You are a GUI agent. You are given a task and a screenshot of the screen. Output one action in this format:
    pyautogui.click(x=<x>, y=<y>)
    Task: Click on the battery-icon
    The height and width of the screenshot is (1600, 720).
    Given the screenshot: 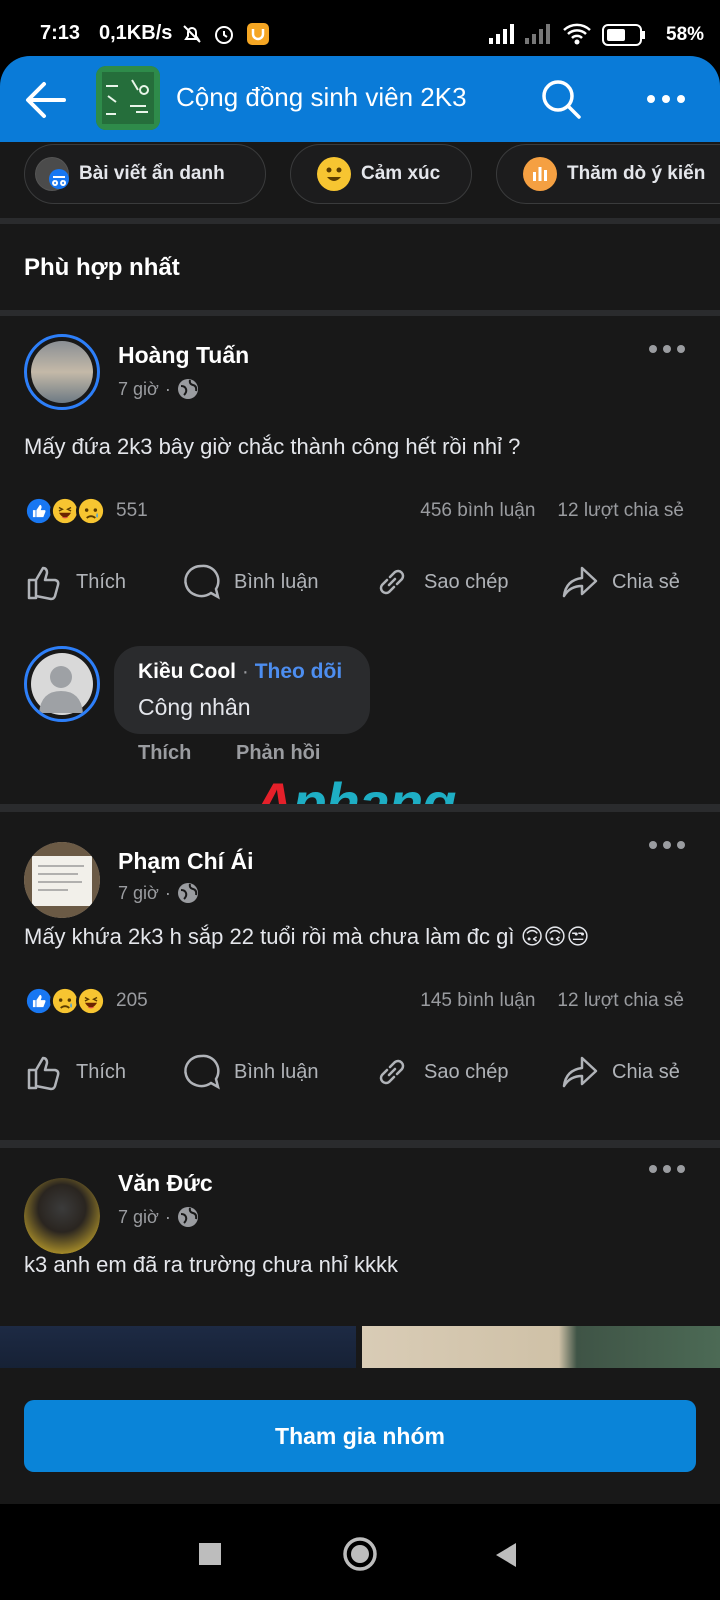 What is the action you would take?
    pyautogui.click(x=623, y=35)
    